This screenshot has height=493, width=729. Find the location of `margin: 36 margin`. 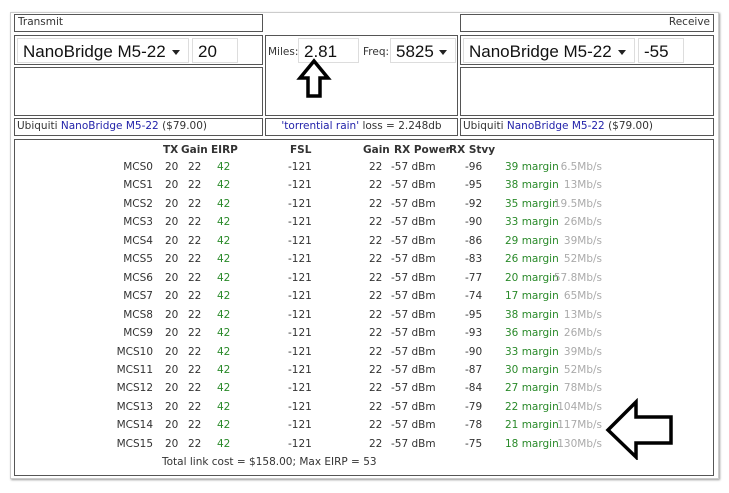

margin: 36 margin is located at coordinates (532, 333).